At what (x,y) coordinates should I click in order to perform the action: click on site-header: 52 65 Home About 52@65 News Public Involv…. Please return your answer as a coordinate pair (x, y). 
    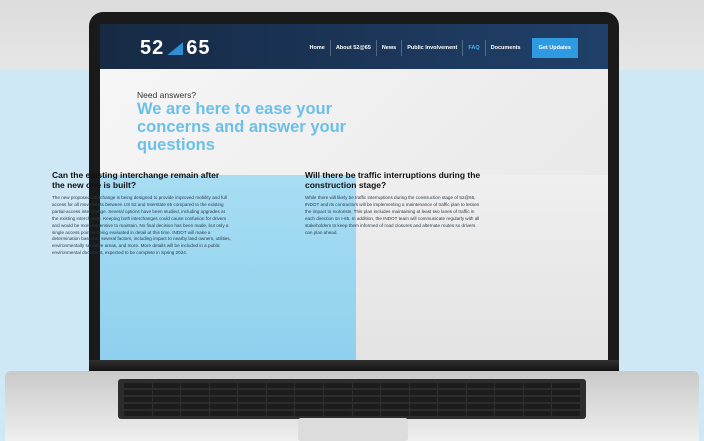
    Looking at the image, I should click on (354, 46).